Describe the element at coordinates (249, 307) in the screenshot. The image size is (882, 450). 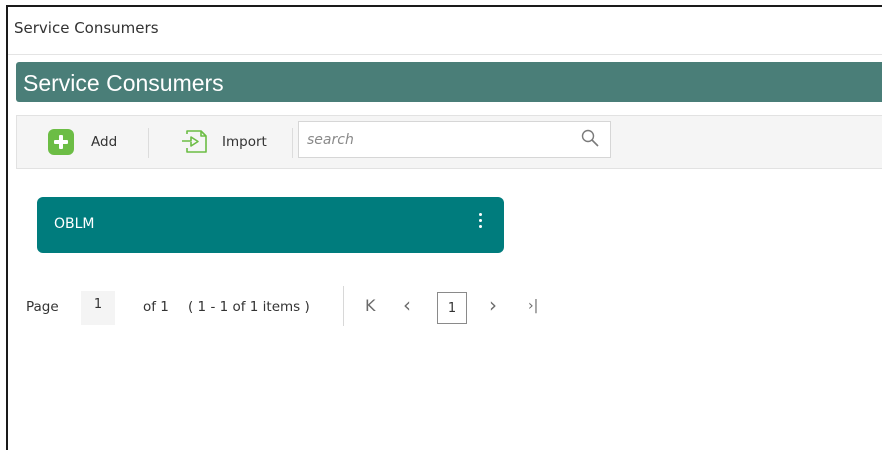
I see `items-summary: ( 1 - 1 of 1 items )` at that location.